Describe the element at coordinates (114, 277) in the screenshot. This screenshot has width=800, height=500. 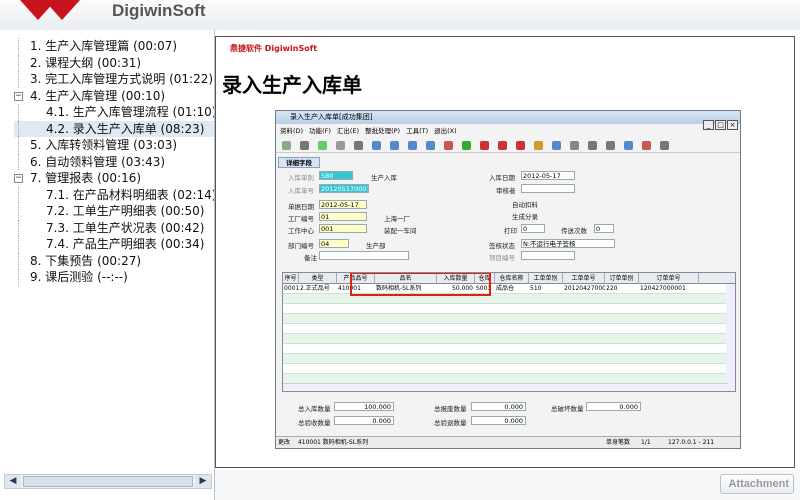
I see `toc-item: 9. 课后测验 (--:--)` at that location.